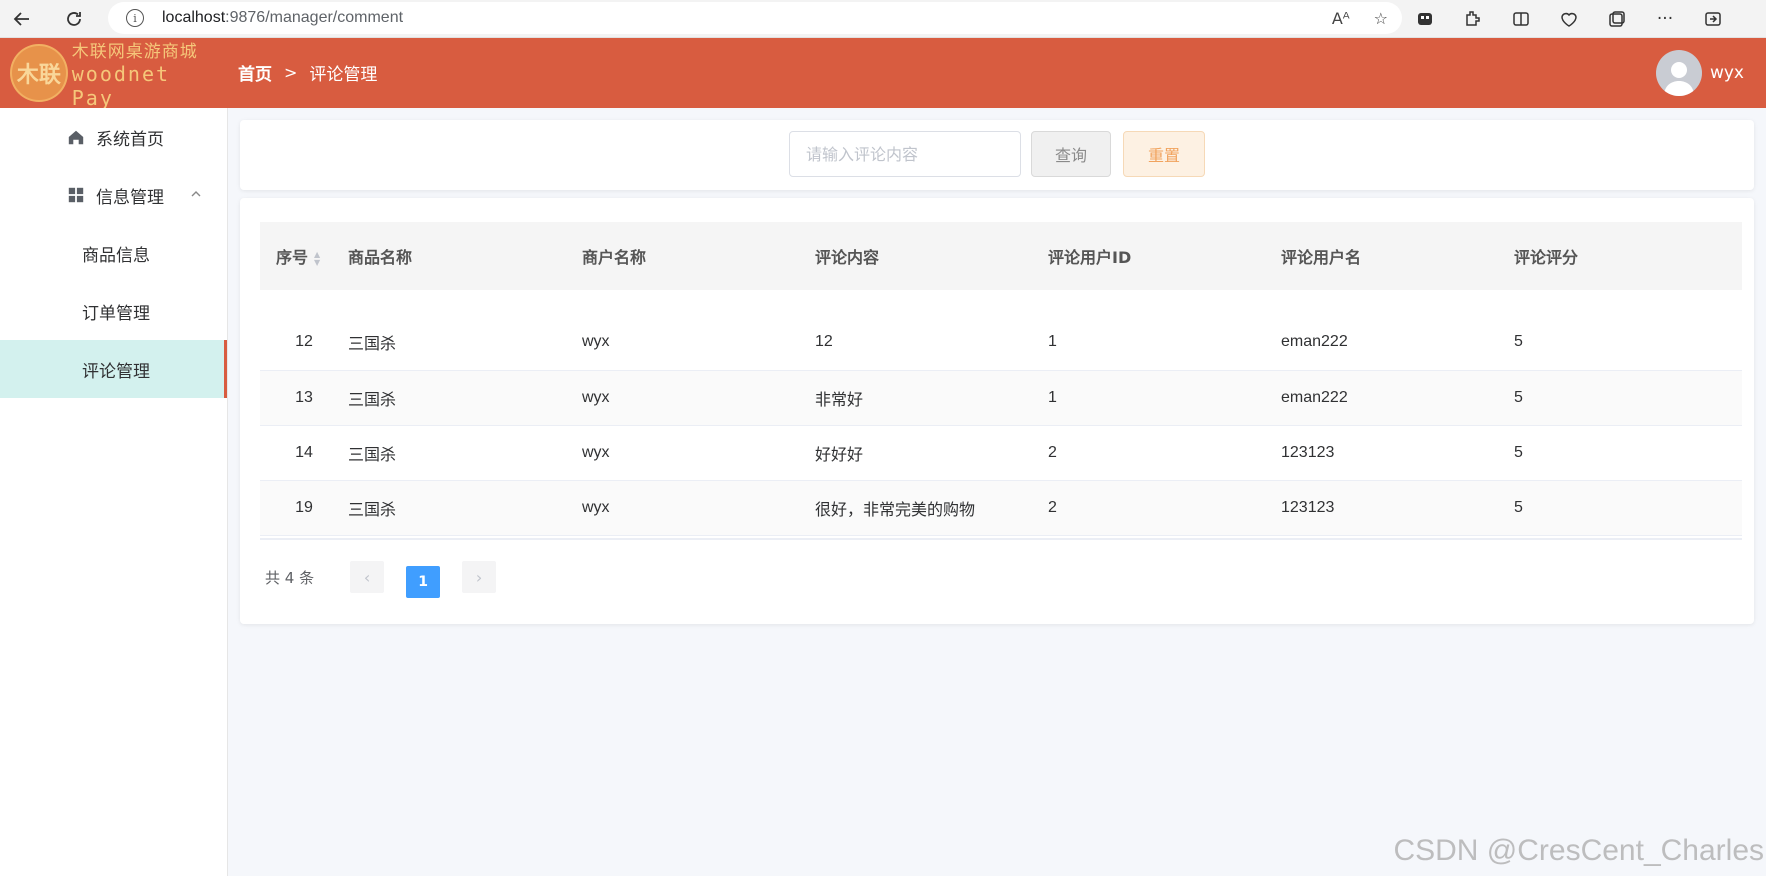 The height and width of the screenshot is (876, 1766). What do you see at coordinates (116, 313) in the screenshot?
I see `sidebar-item-label: 订单管理` at bounding box center [116, 313].